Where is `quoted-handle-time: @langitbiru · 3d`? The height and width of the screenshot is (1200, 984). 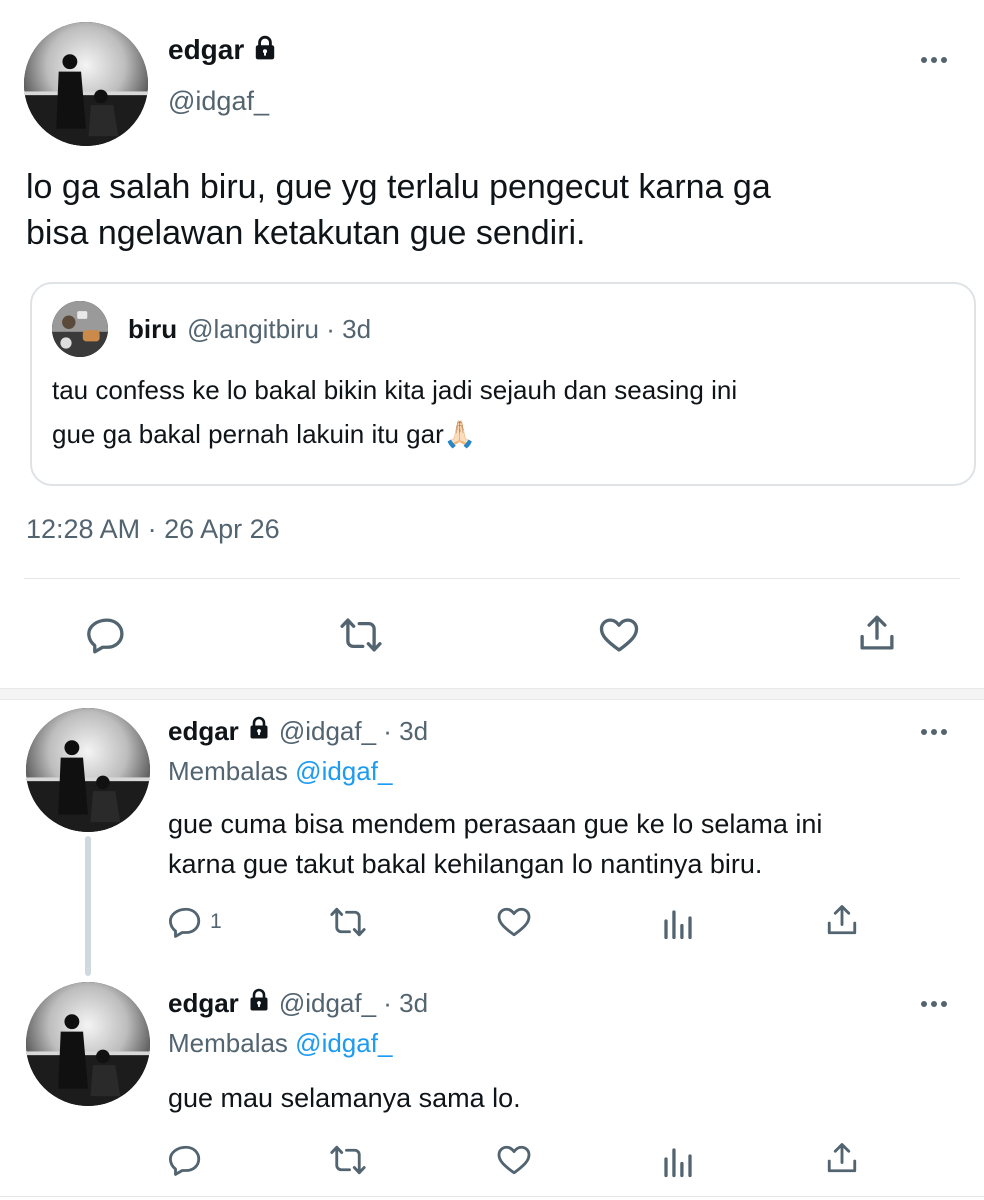
quoted-handle-time: @langitbiru · 3d is located at coordinates (279, 329).